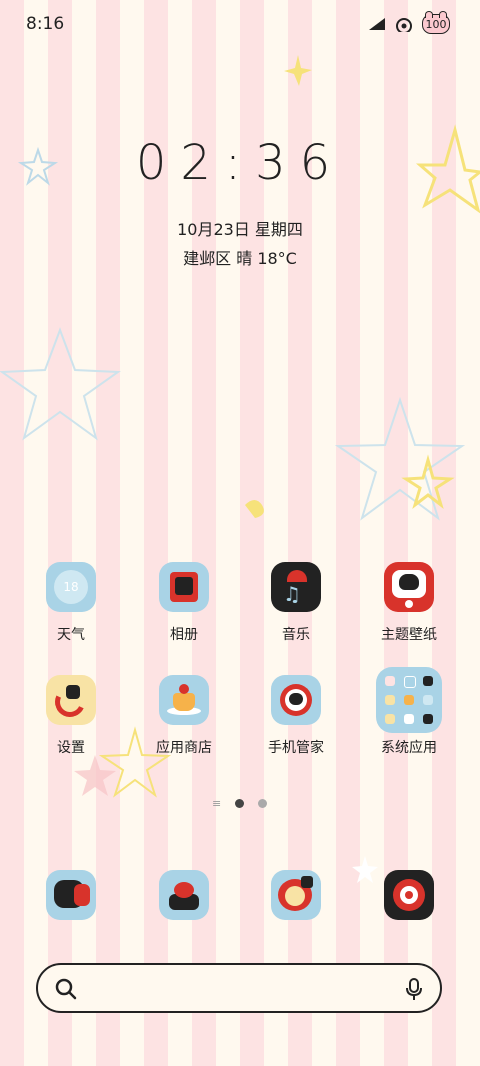 Image resolution: width=480 pixels, height=1066 pixels. I want to click on app-weather: 18 天气, so click(71, 603).